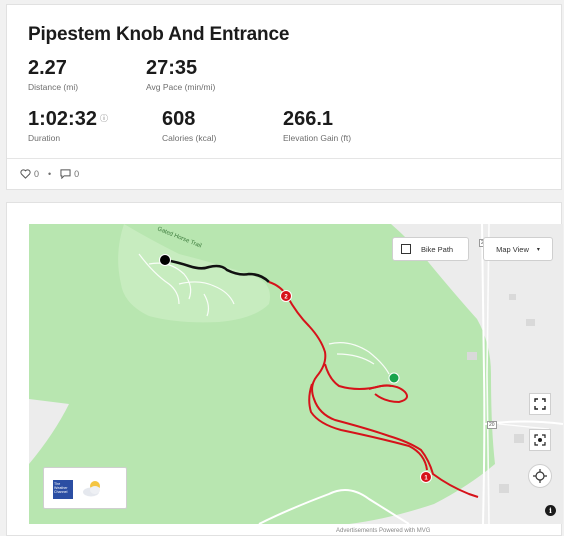 Image resolution: width=564 pixels, height=536 pixels. Describe the element at coordinates (189, 138) in the screenshot. I see `stat-calories-label: Calories (kcal)` at that location.